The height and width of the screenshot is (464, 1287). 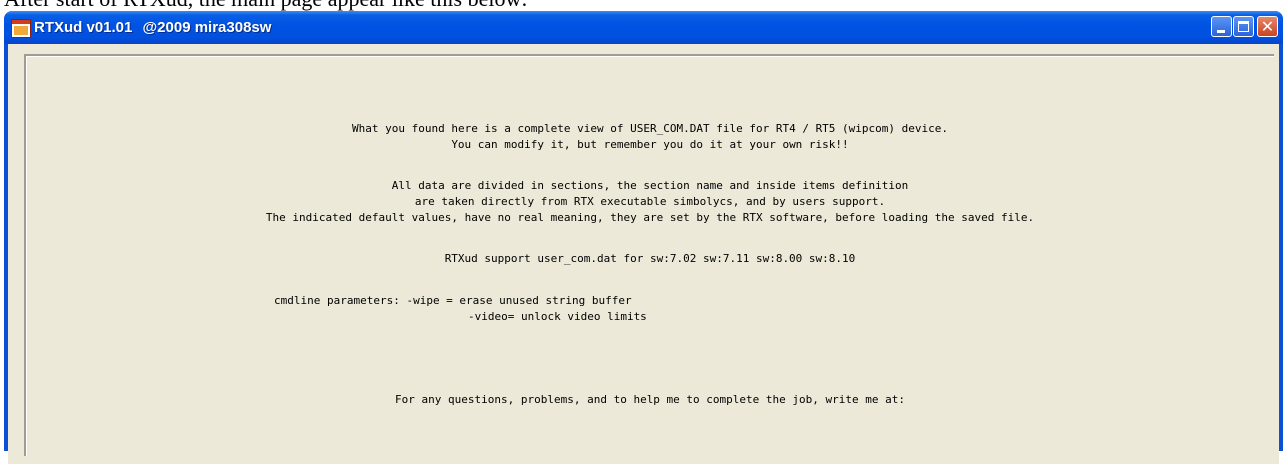 I want to click on maximize-icon, so click(x=1243, y=26).